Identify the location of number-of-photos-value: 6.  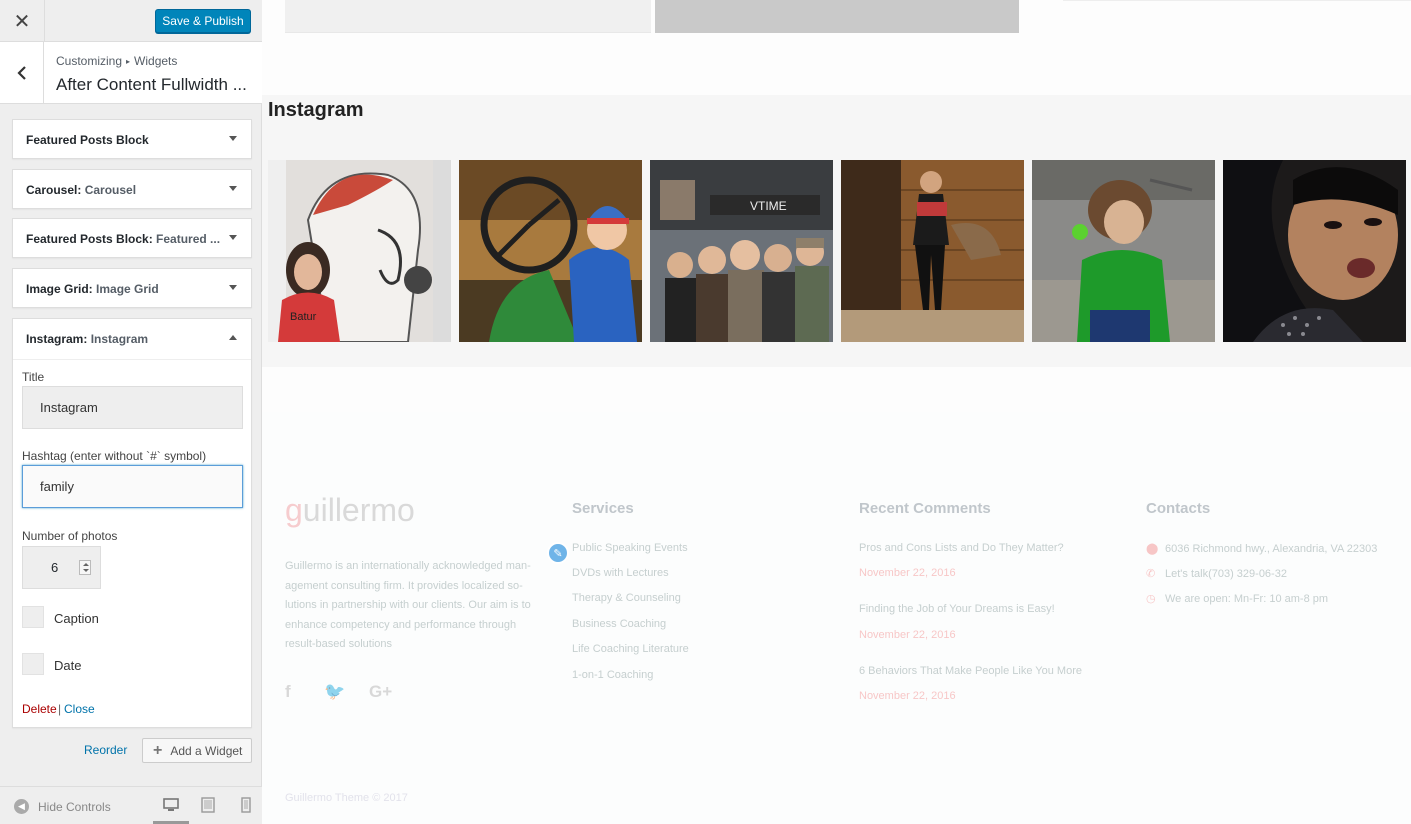
(55, 567).